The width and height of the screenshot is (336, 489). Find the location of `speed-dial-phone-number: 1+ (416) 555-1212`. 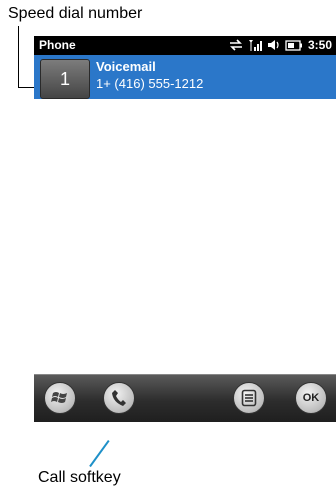

speed-dial-phone-number: 1+ (416) 555-1212 is located at coordinates (150, 83).